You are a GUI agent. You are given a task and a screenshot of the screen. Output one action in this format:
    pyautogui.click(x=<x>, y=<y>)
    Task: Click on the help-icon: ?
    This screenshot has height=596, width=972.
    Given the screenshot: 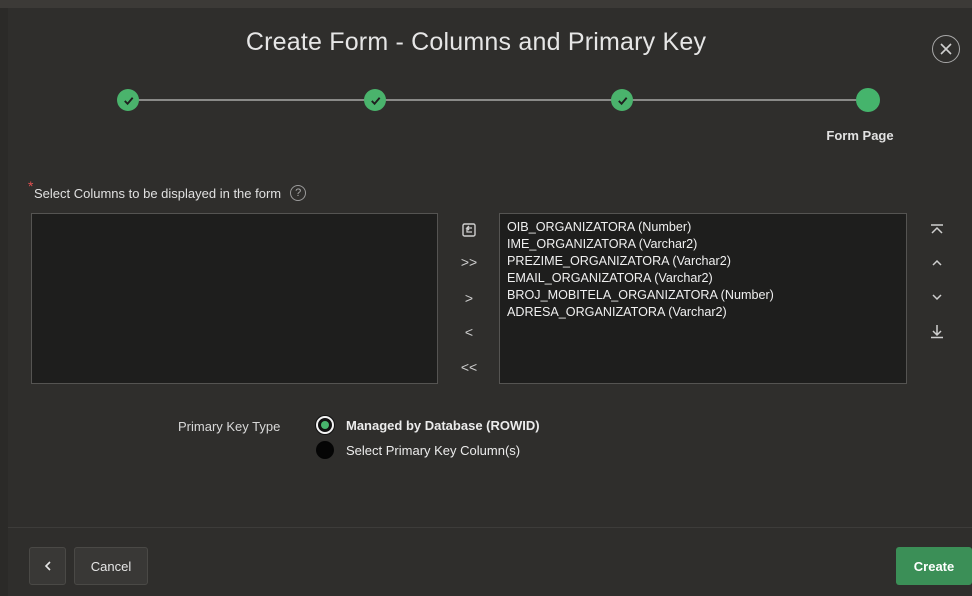 What is the action you would take?
    pyautogui.click(x=298, y=193)
    